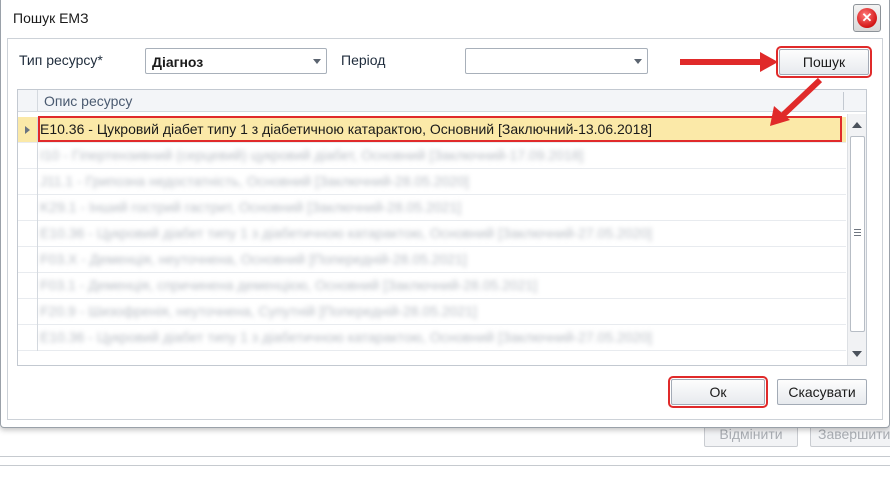 Image resolution: width=890 pixels, height=479 pixels. Describe the element at coordinates (442, 101) in the screenshot. I see `grid-header: Опис ресурсу` at that location.